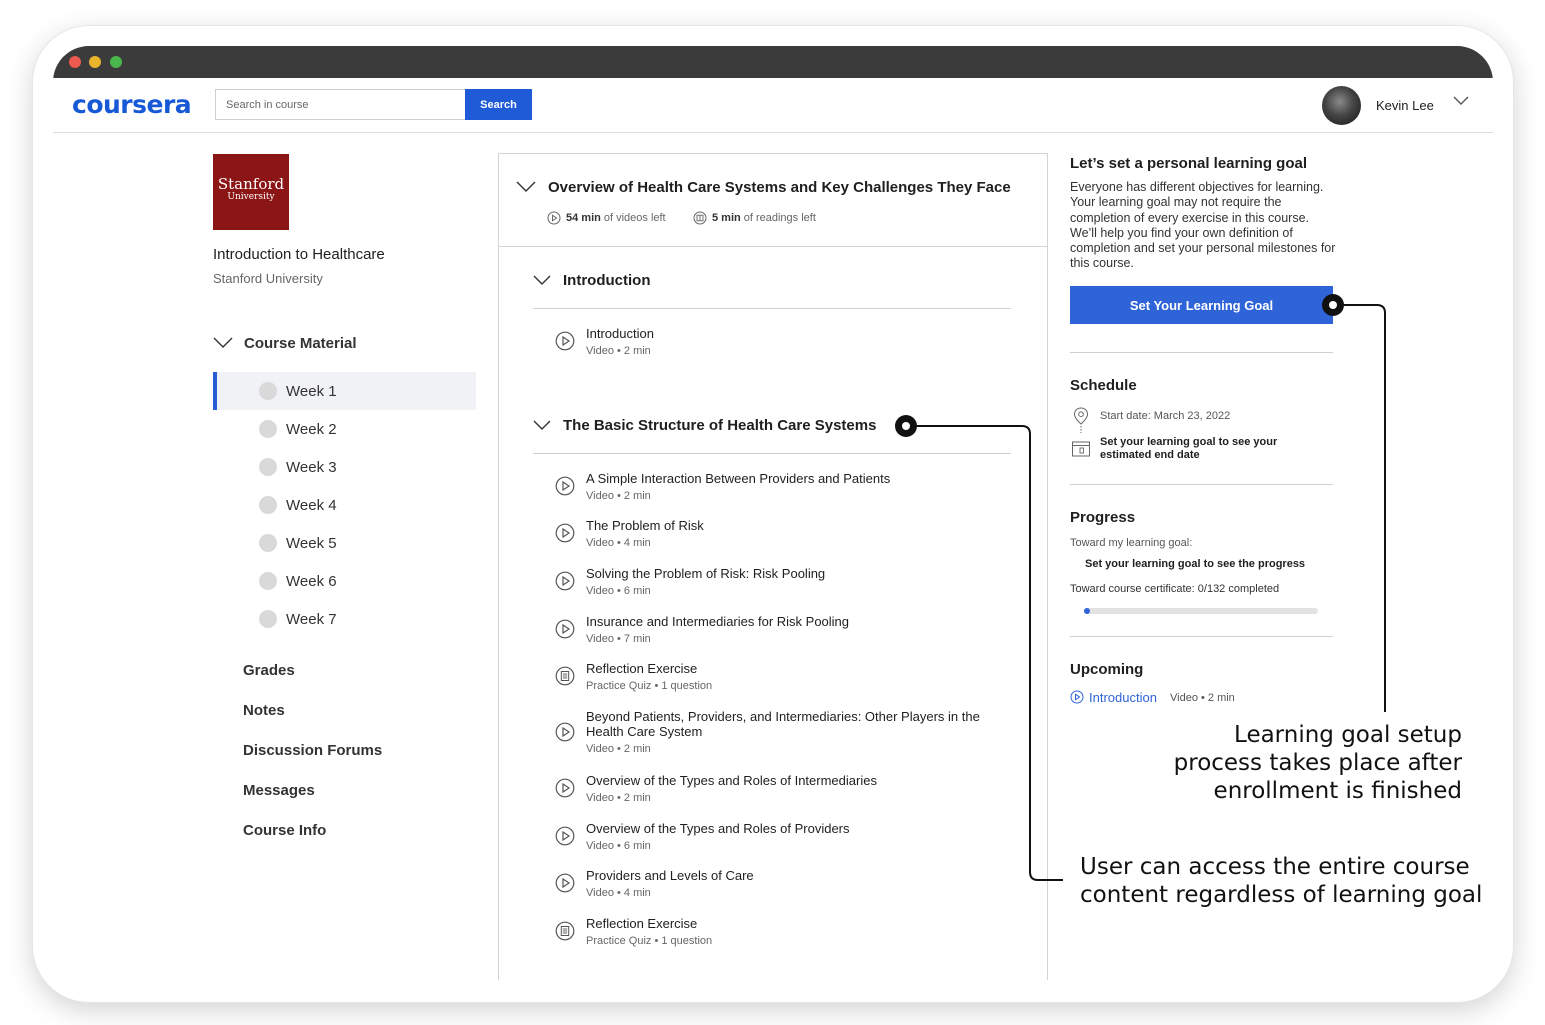 The image size is (1545, 1025). Describe the element at coordinates (906, 426) in the screenshot. I see `annotation-marker-content` at that location.